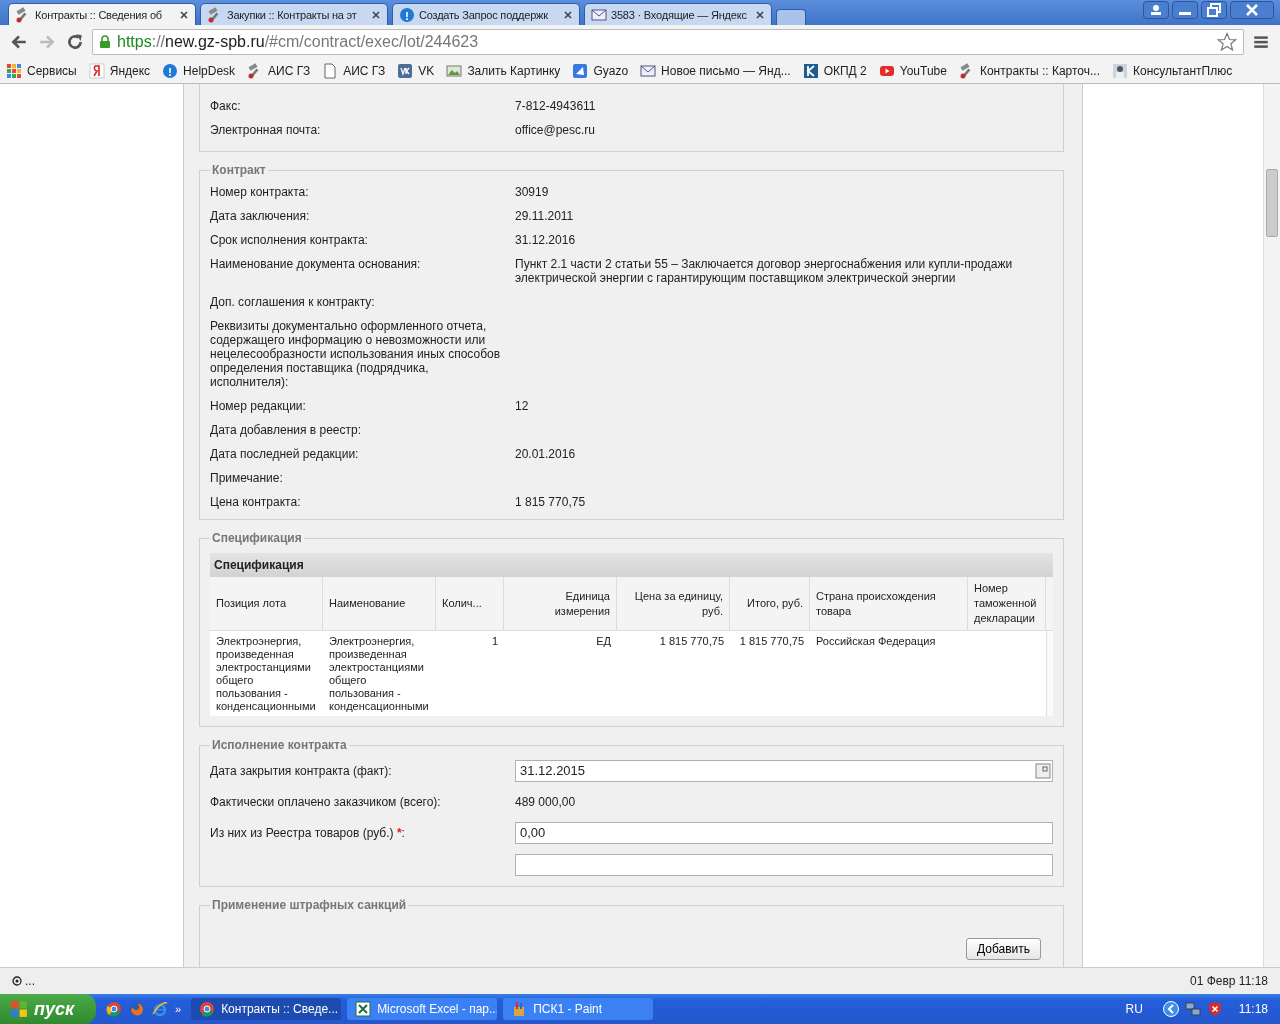  What do you see at coordinates (356, 354) in the screenshot?
I see `field-label: Реквизиты документально оформленного отчета, содержащего информацию о невозможности или нецелесообразности использования иных способов определения поставщика (подрядчика, исполнителя):` at bounding box center [356, 354].